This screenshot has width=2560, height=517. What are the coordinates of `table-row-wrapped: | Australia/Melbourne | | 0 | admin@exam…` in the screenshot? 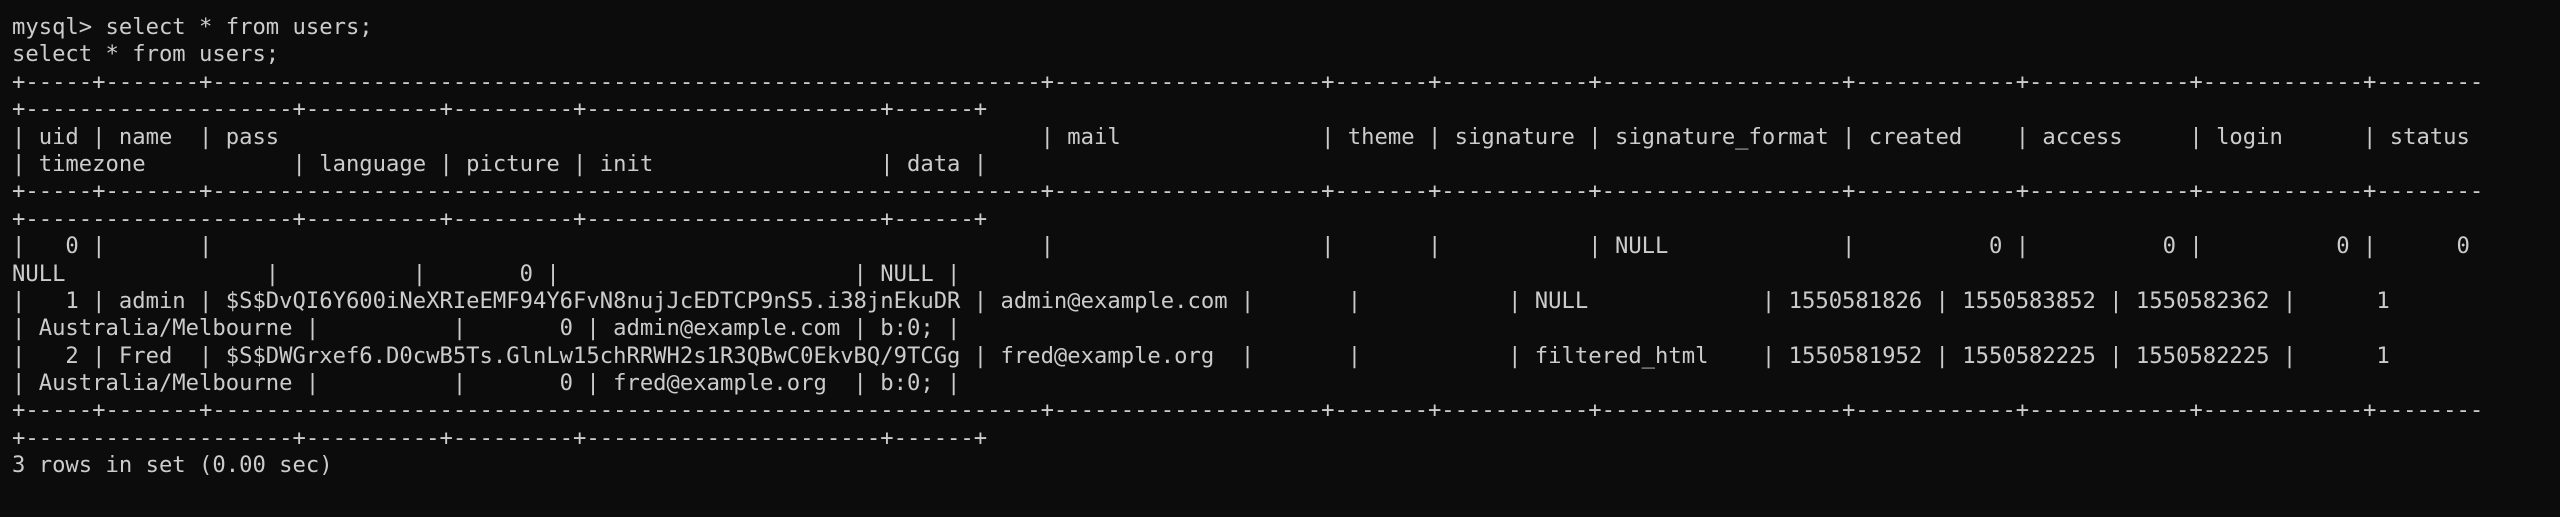 It's located at (486, 328).